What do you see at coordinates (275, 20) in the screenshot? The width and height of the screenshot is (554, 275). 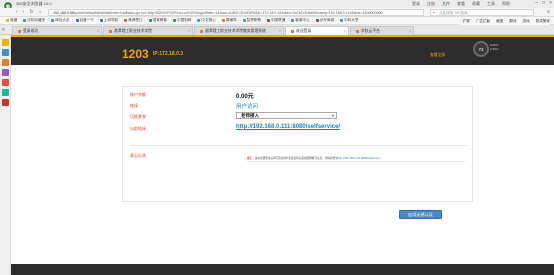 I see `bookmark-item: 中国联通` at bounding box center [275, 20].